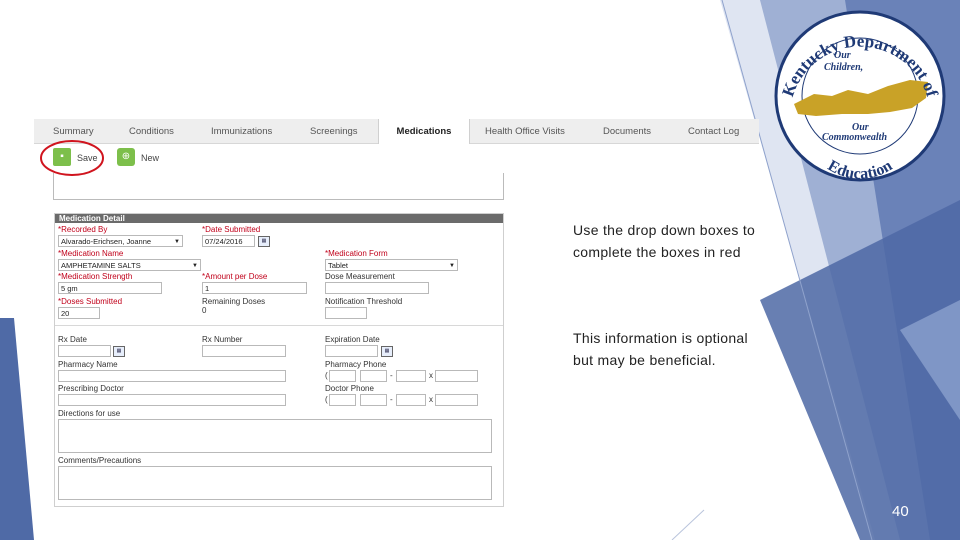 This screenshot has height=540, width=960. Describe the element at coordinates (172, 376) in the screenshot. I see `pharmacy-name-input` at that location.